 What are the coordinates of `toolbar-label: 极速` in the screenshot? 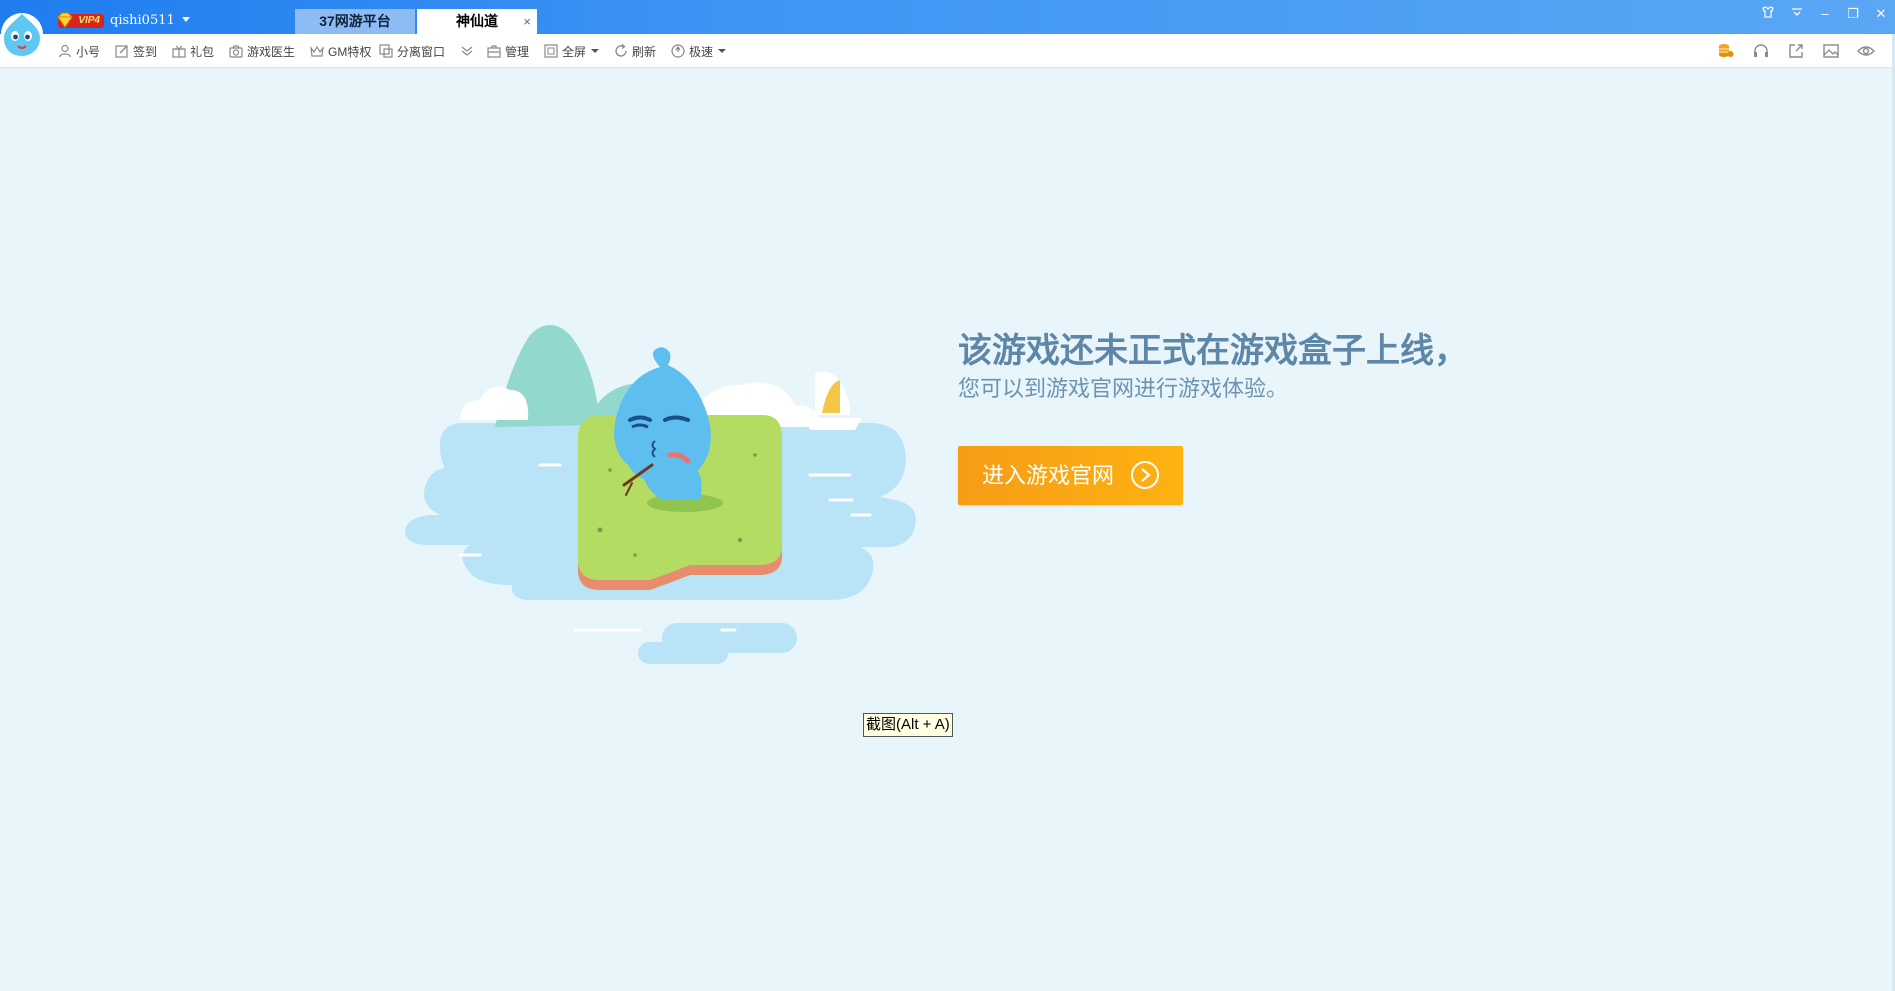 It's located at (701, 51).